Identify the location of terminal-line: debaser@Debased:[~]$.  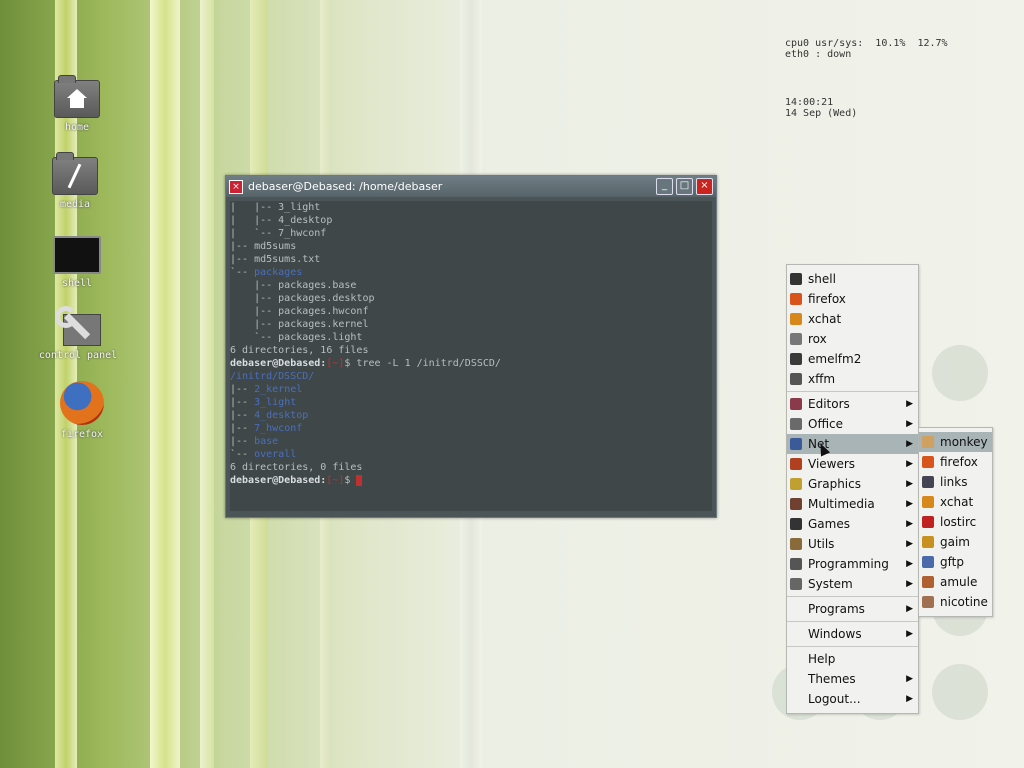
(471, 480).